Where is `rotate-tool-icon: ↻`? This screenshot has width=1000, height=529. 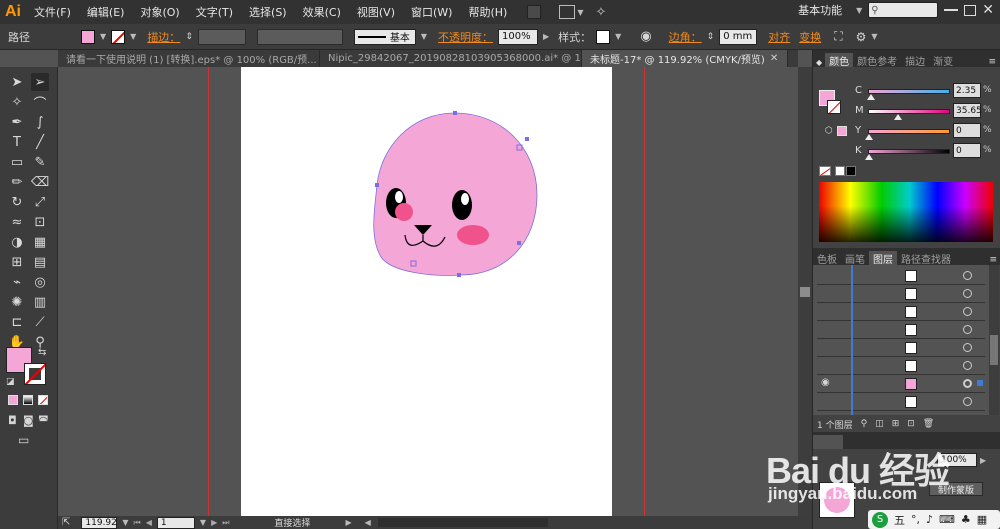 rotate-tool-icon: ↻ is located at coordinates (17, 202).